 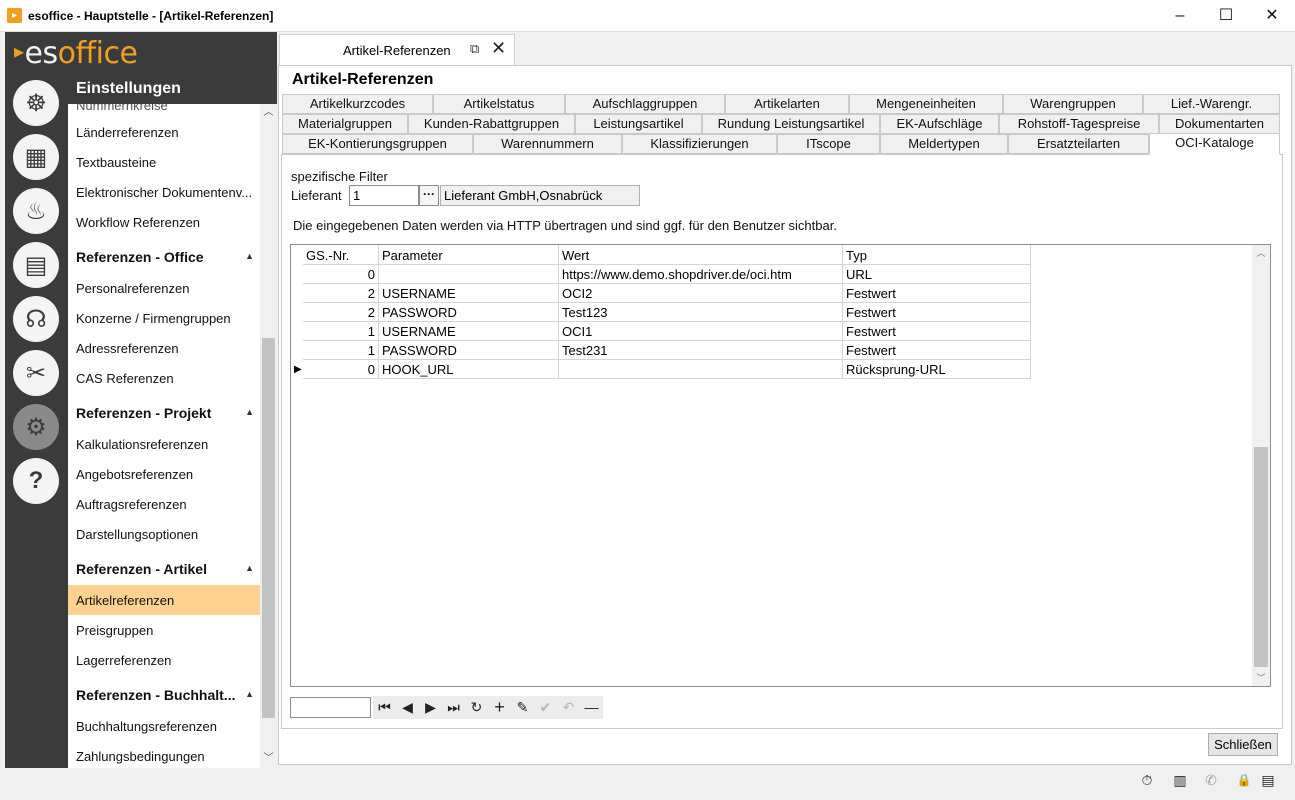 What do you see at coordinates (701, 274) in the screenshot?
I see `cell-wert: https://www.demo.shopdriver.de/oci.htm` at bounding box center [701, 274].